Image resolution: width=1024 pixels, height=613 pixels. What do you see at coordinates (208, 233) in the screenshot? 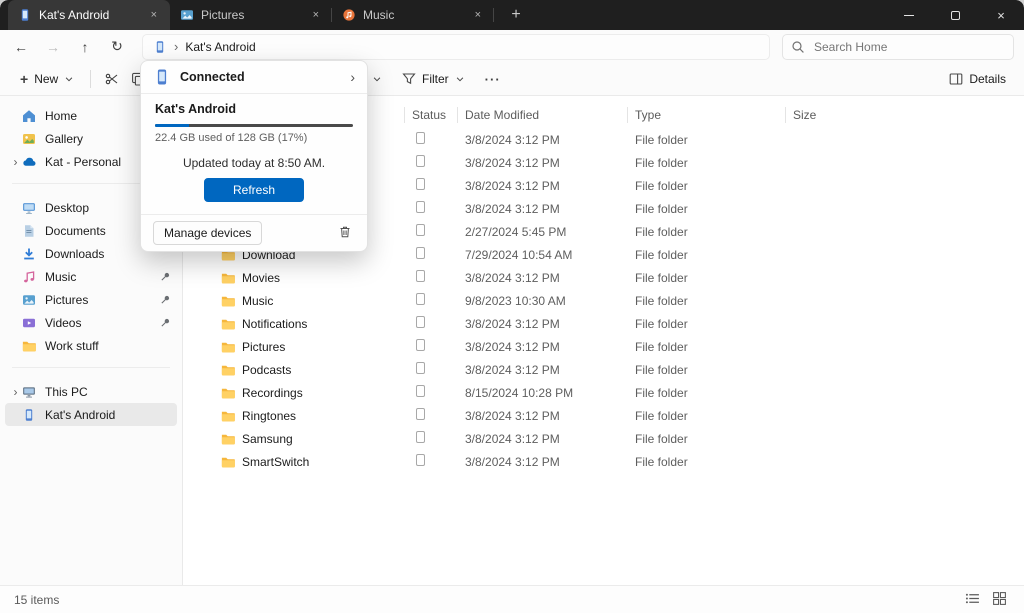
I see `manage-devices-button: Manage devices` at bounding box center [208, 233].